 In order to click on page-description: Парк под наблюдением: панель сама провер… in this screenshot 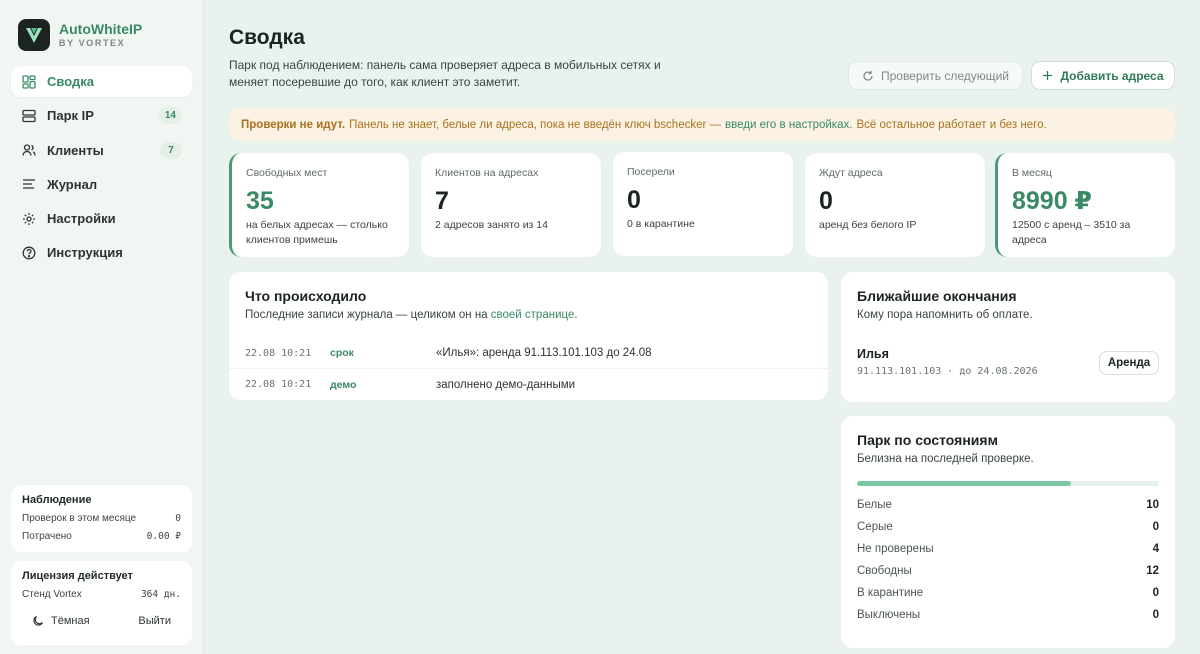, I will do `click(445, 73)`.